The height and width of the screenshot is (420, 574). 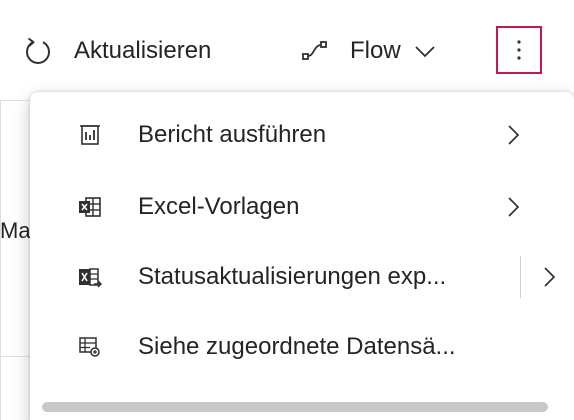 I want to click on excel-template-icon, so click(x=90, y=207).